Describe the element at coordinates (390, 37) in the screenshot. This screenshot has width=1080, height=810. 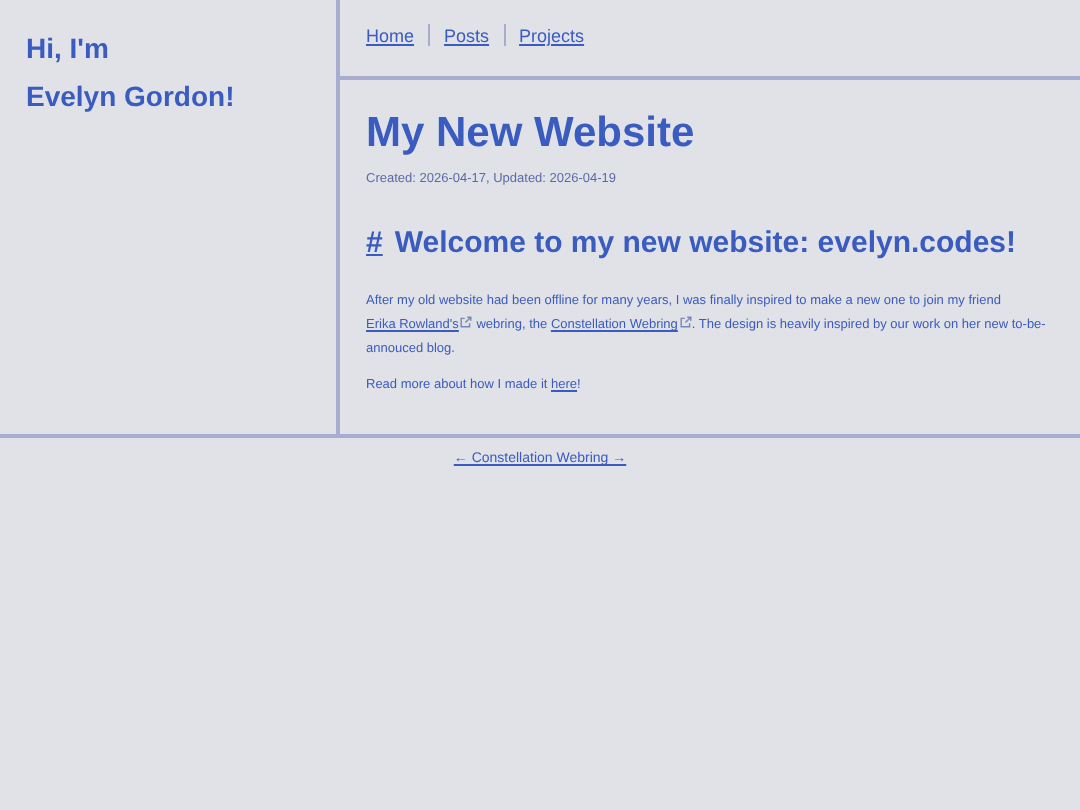
I see `nav-link: Home` at that location.